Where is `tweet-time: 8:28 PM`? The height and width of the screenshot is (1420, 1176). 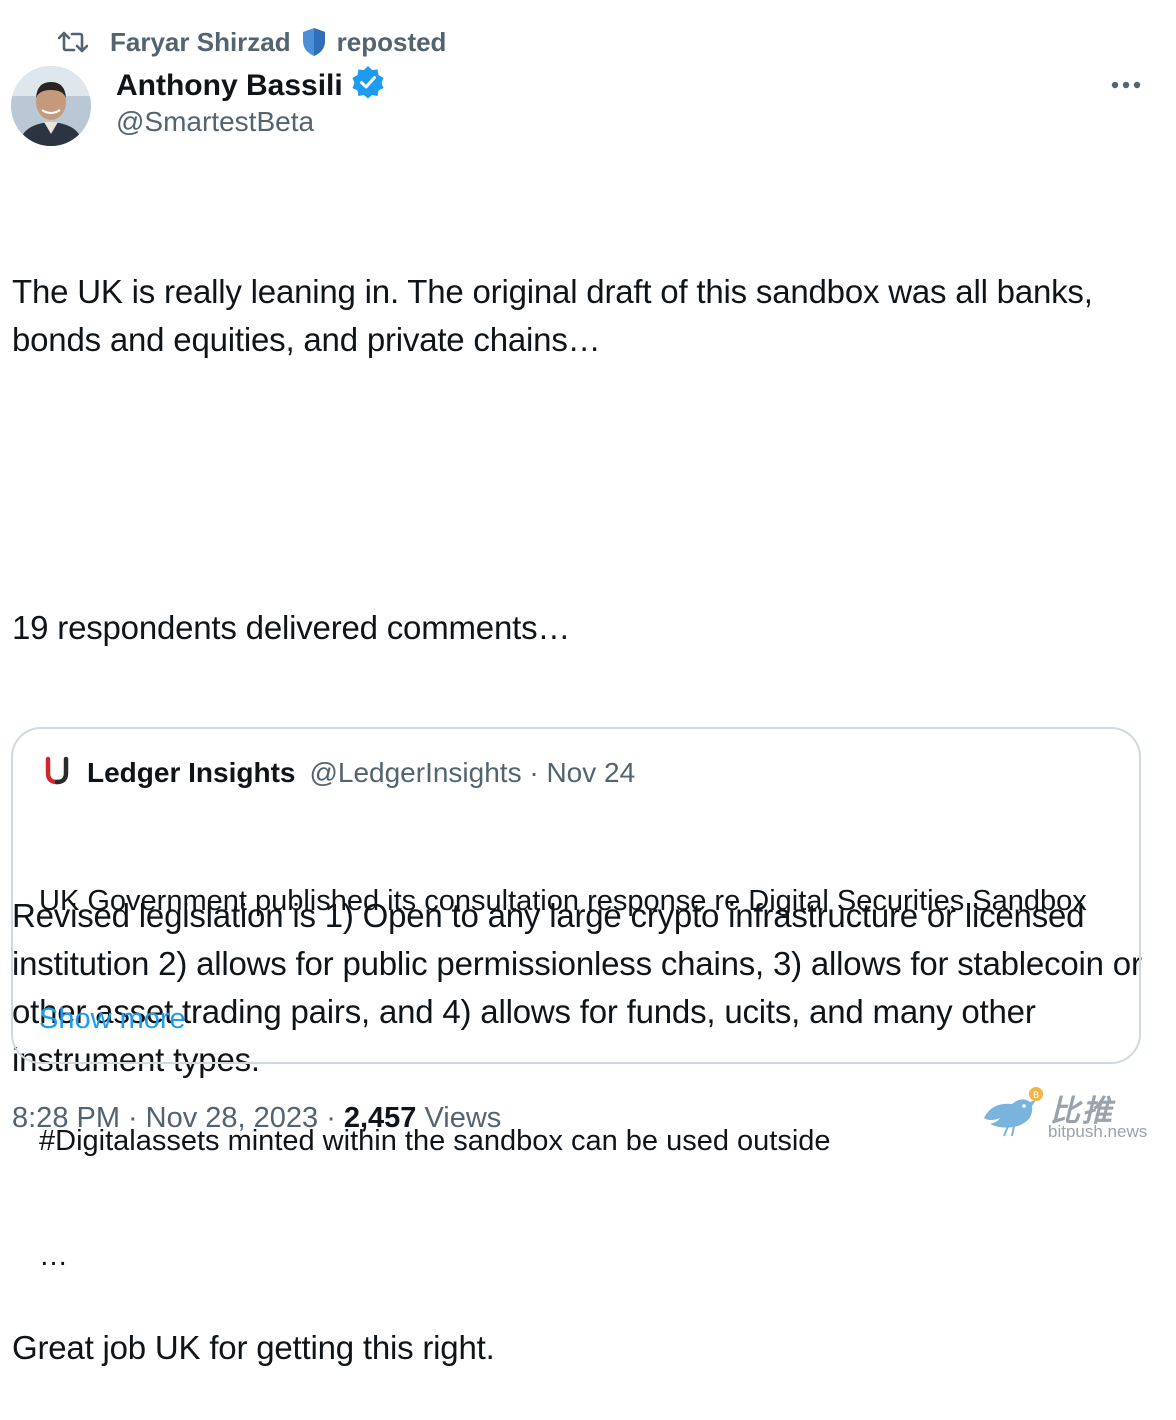 tweet-time: 8:28 PM is located at coordinates (66, 1118).